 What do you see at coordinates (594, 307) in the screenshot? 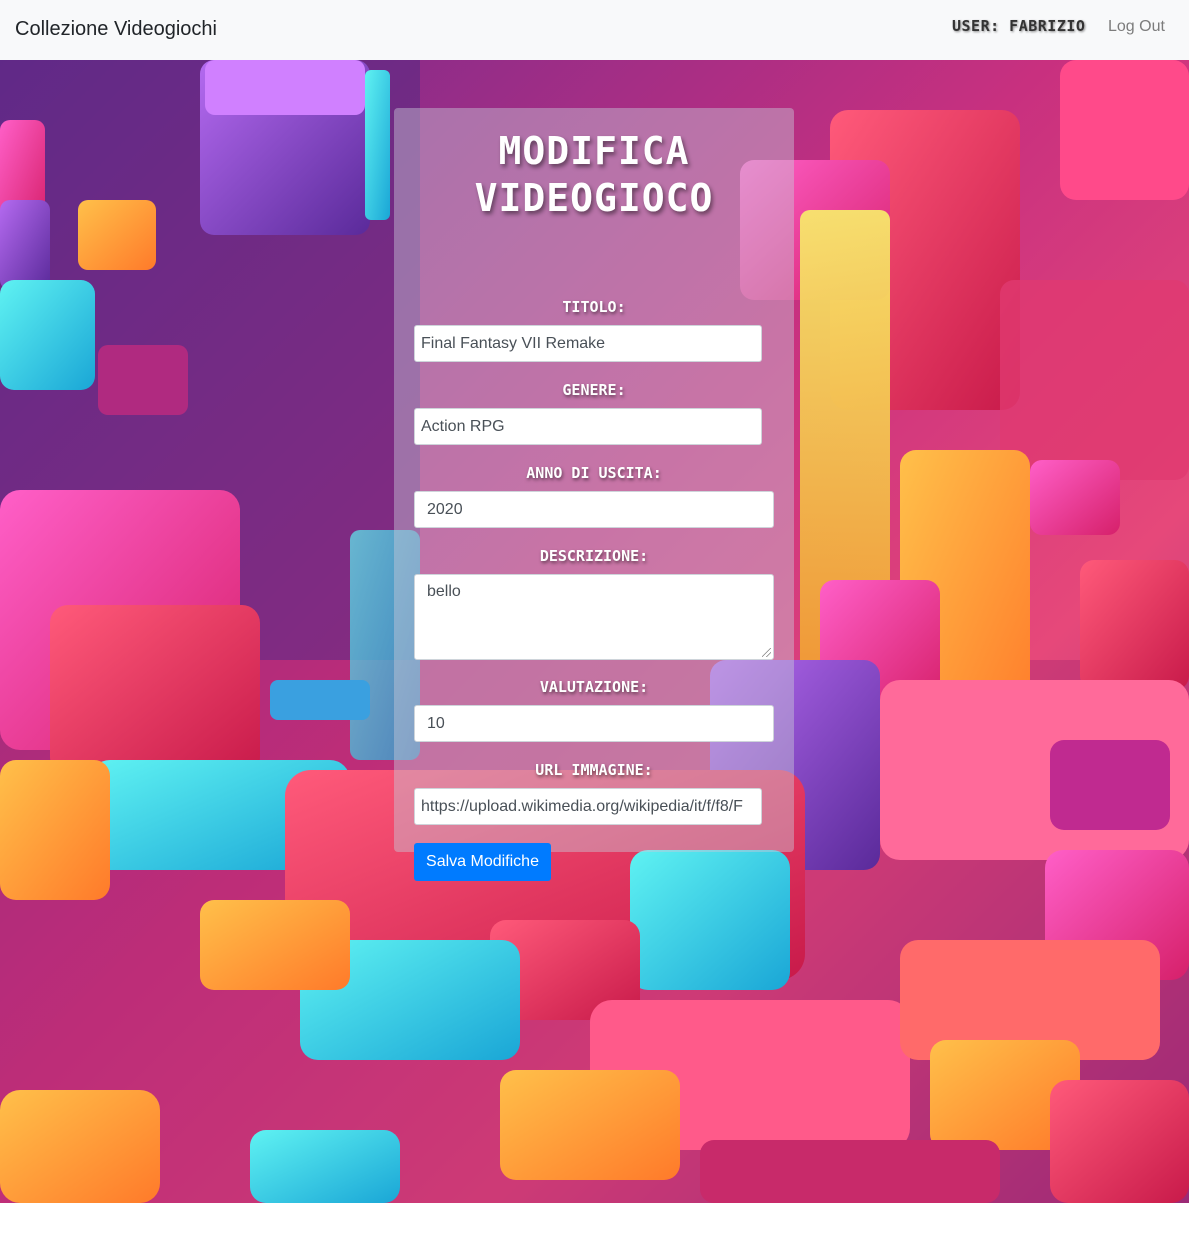
I see `titolo-label: Titolo:` at bounding box center [594, 307].